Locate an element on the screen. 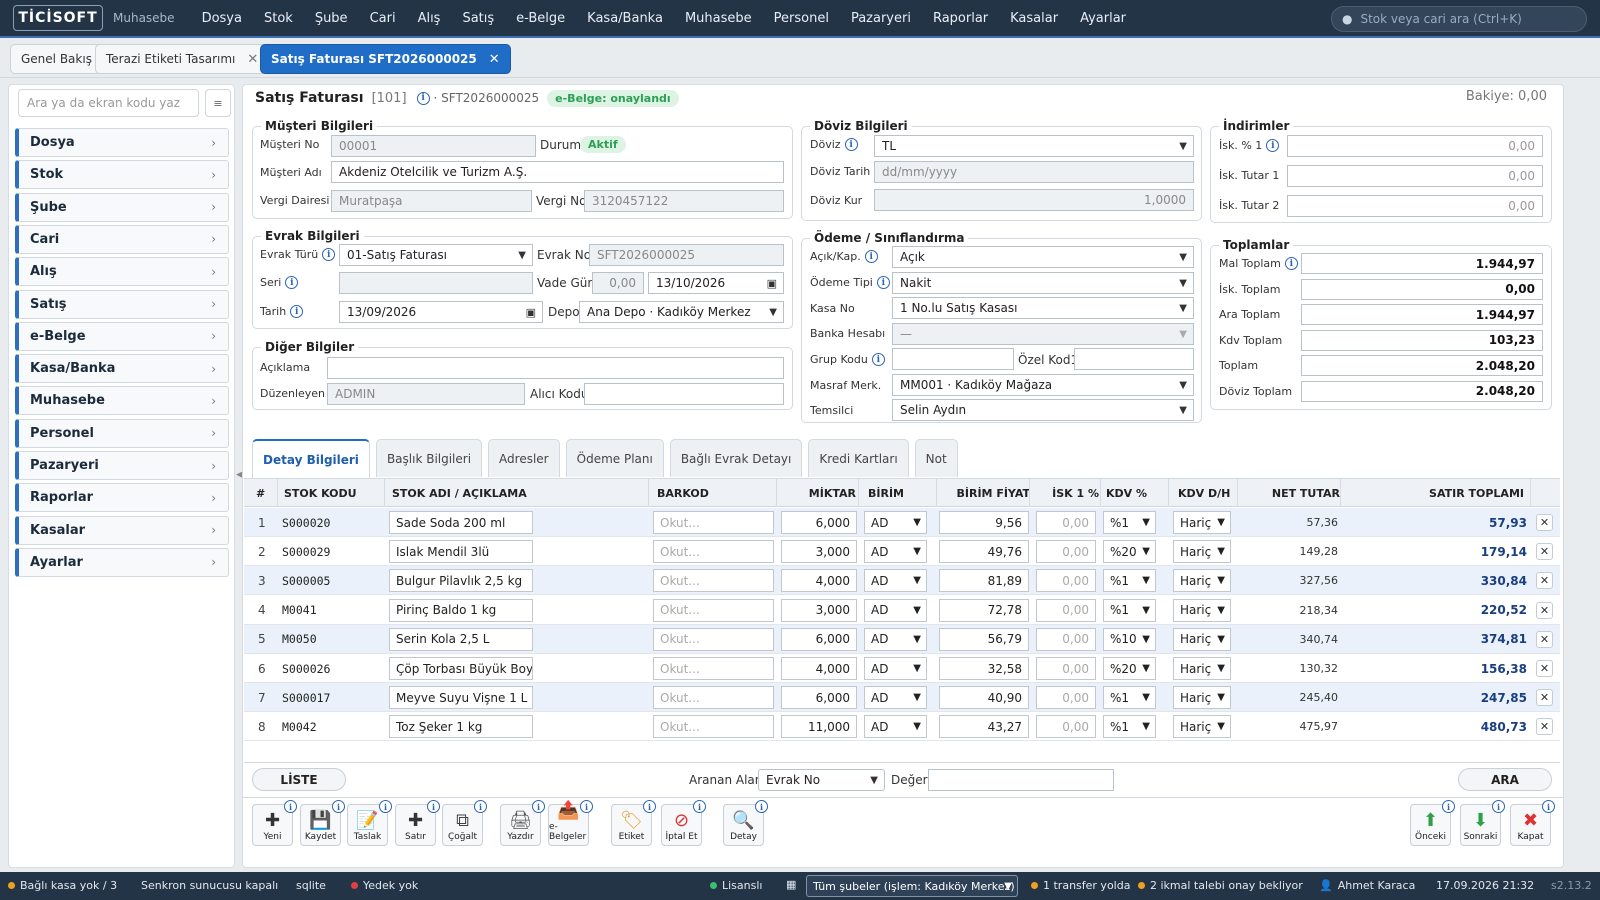 This screenshot has width=1600, height=900. unit-price-field: 43,27 is located at coordinates (984, 727).